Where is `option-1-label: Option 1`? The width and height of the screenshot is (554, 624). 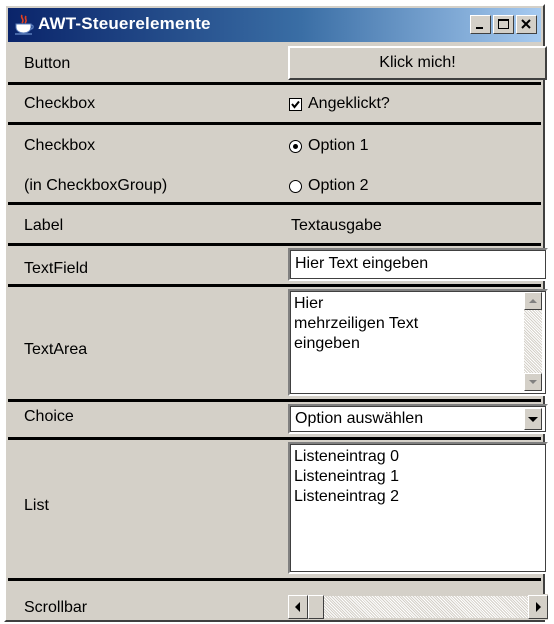
option-1-label: Option 1 is located at coordinates (338, 146).